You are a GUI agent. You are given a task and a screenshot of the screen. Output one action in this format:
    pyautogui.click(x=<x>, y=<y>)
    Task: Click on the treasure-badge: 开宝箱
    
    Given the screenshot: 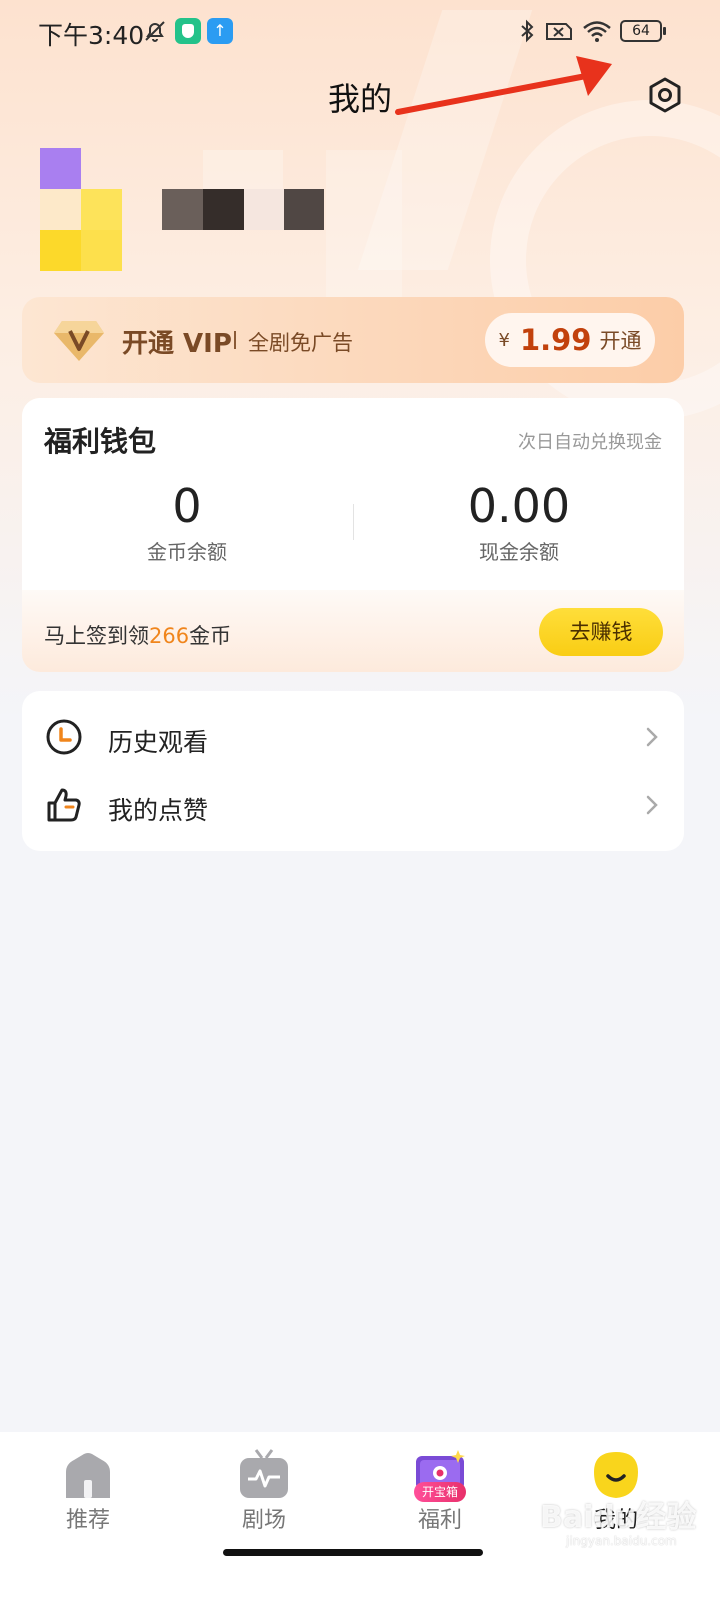 What is the action you would take?
    pyautogui.click(x=440, y=1492)
    